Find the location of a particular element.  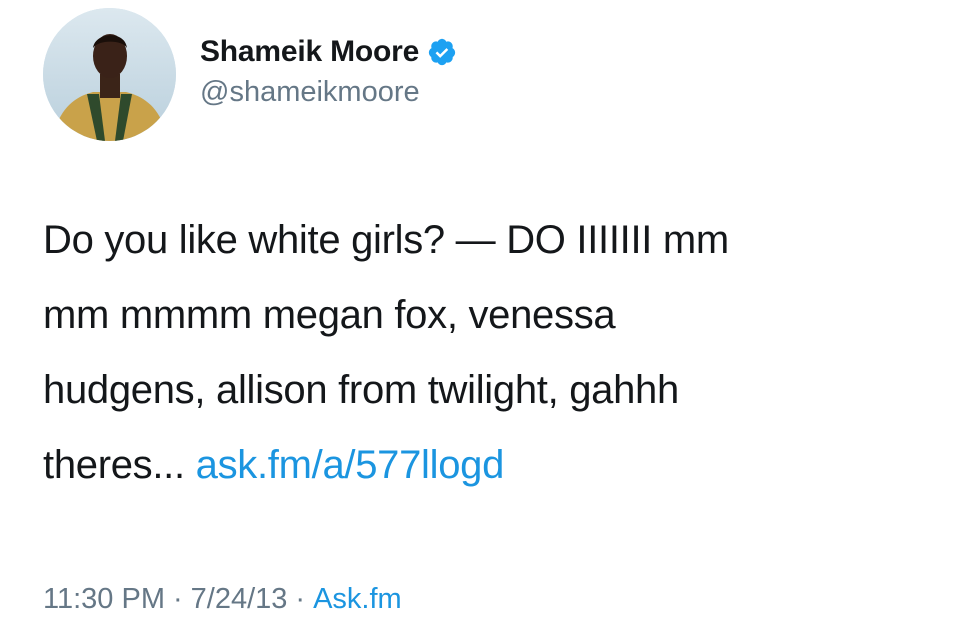

tweet-time: 11:30 PM is located at coordinates (104, 599).